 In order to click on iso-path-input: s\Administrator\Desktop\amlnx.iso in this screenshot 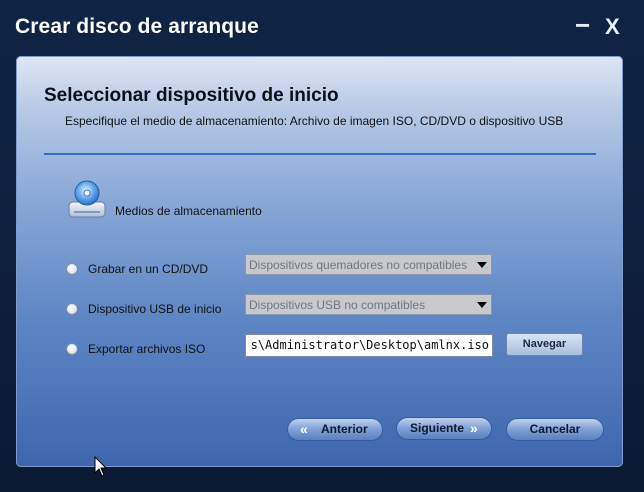, I will do `click(369, 345)`.